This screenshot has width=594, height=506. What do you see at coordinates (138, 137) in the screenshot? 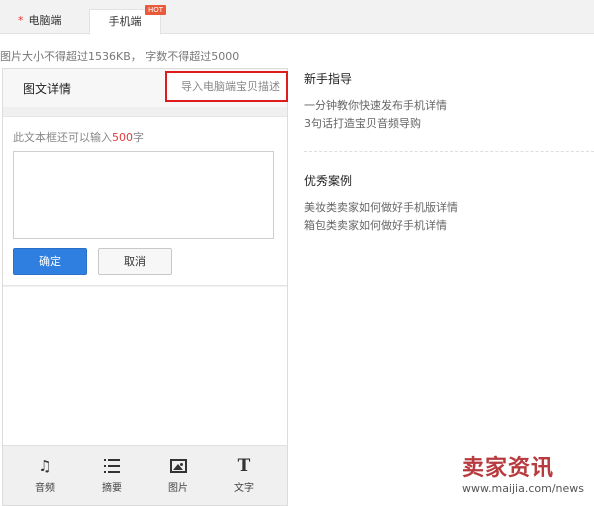
I see `char-hint-suffix: 字` at bounding box center [138, 137].